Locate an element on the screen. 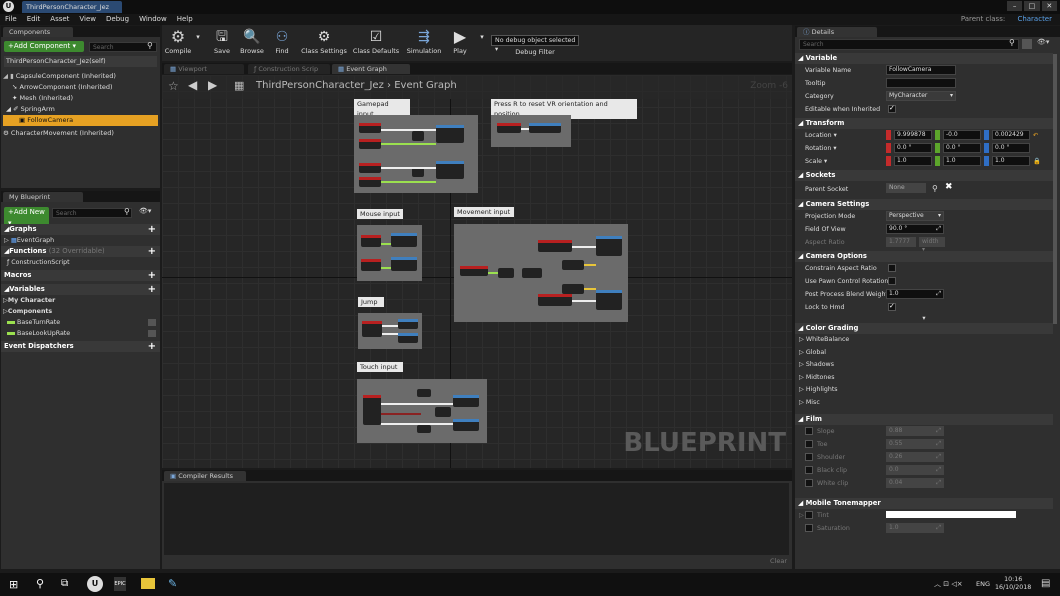 This screenshot has height=596, width=1060. class-defaults-button: ☑ Class Defaults is located at coordinates (376, 44).